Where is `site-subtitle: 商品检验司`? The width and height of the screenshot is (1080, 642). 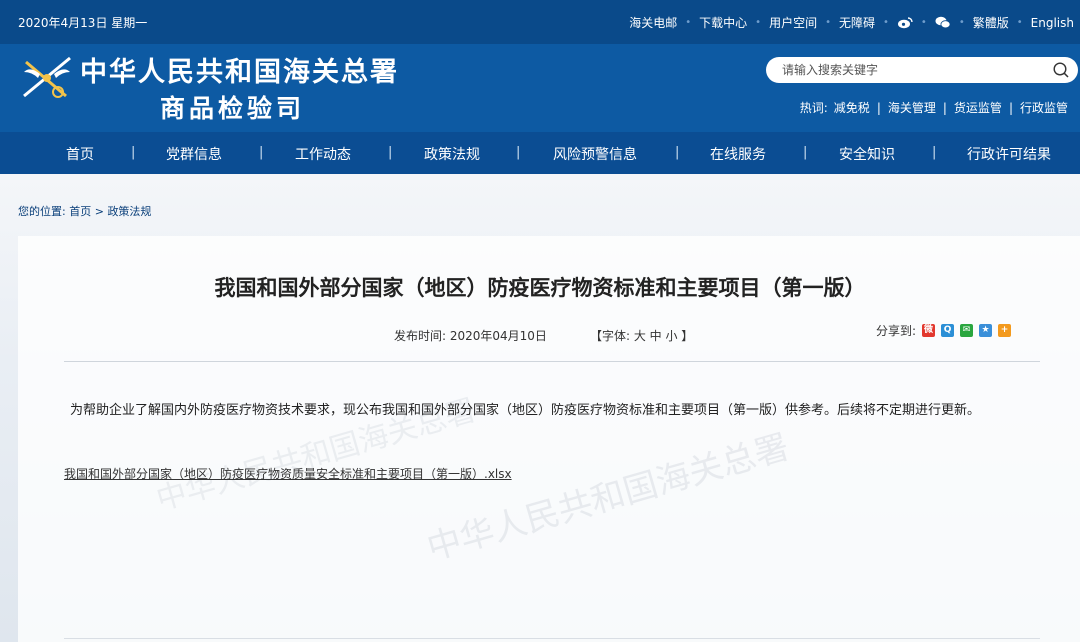 site-subtitle: 商品检验司 is located at coordinates (233, 108).